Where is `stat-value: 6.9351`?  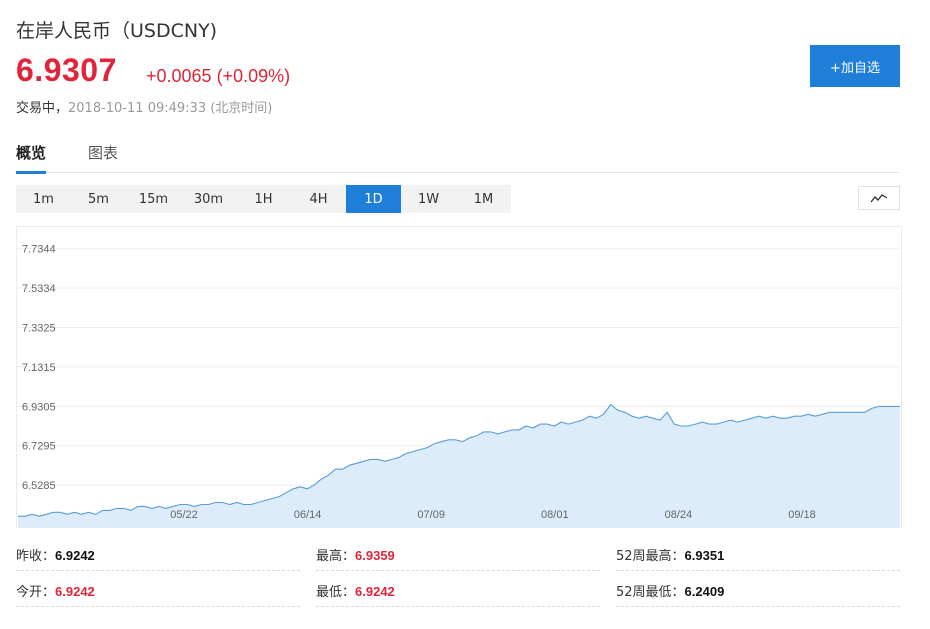 stat-value: 6.9351 is located at coordinates (704, 555).